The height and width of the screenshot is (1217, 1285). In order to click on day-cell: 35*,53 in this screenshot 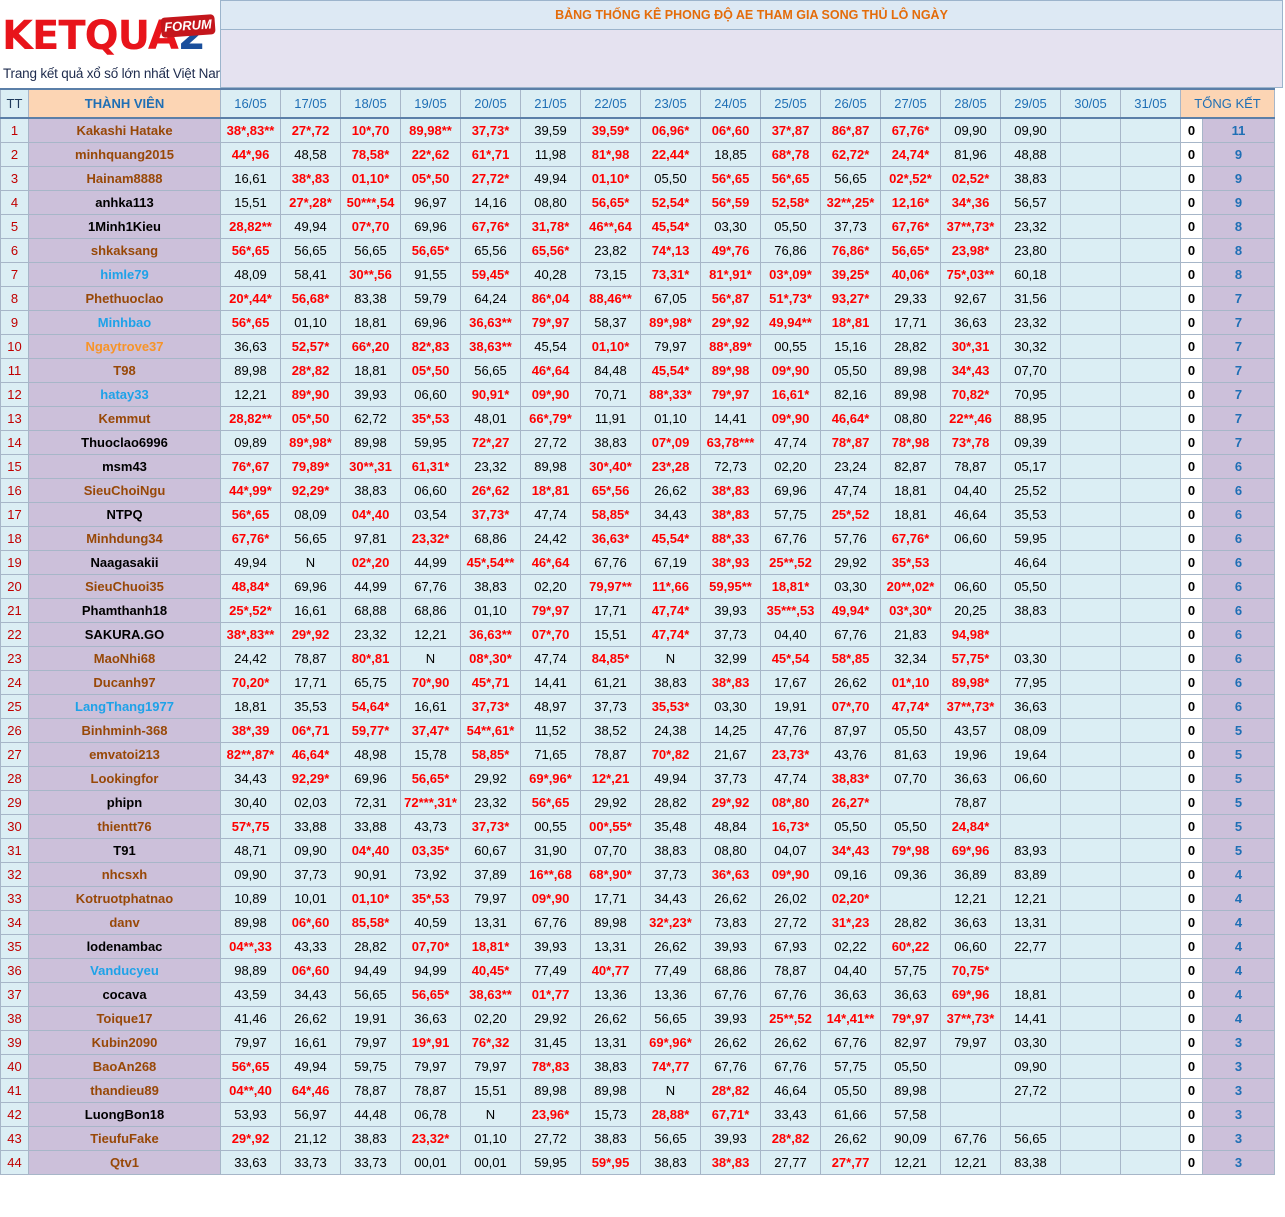, I will do `click(430, 418)`.